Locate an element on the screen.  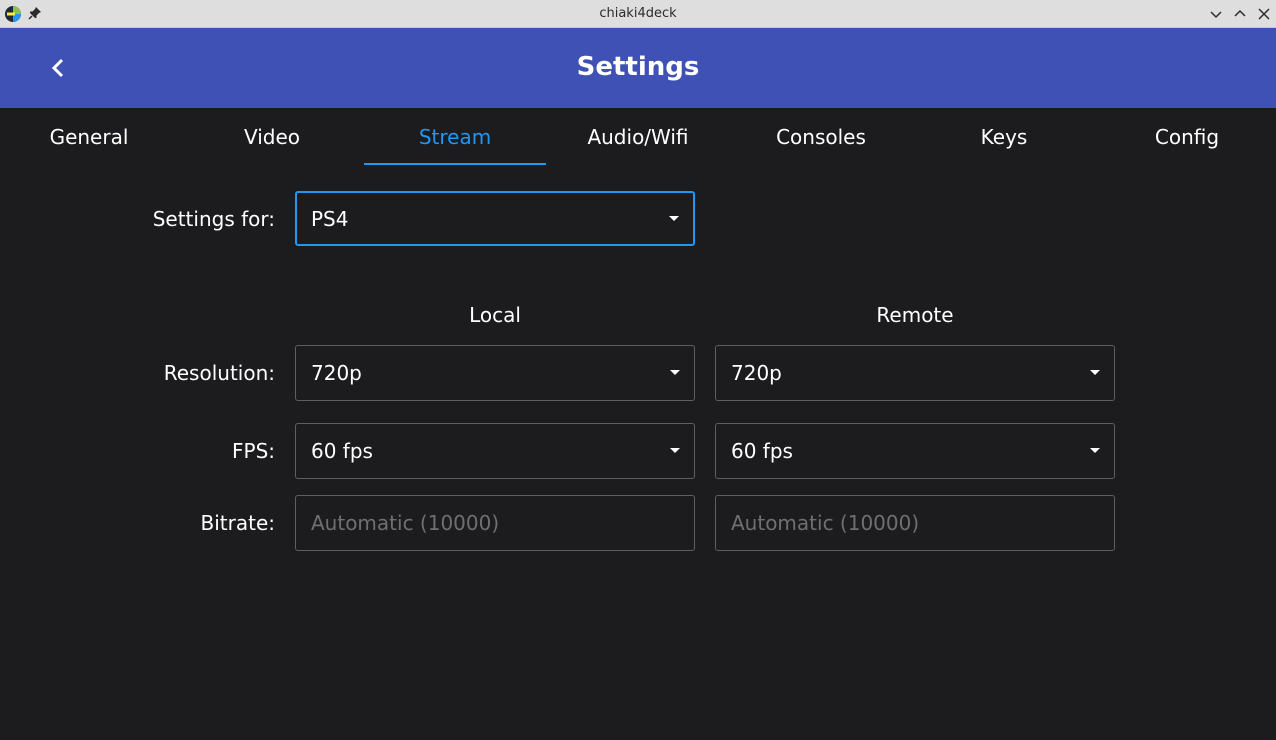
window-title: chiaki4deck is located at coordinates (638, 13).